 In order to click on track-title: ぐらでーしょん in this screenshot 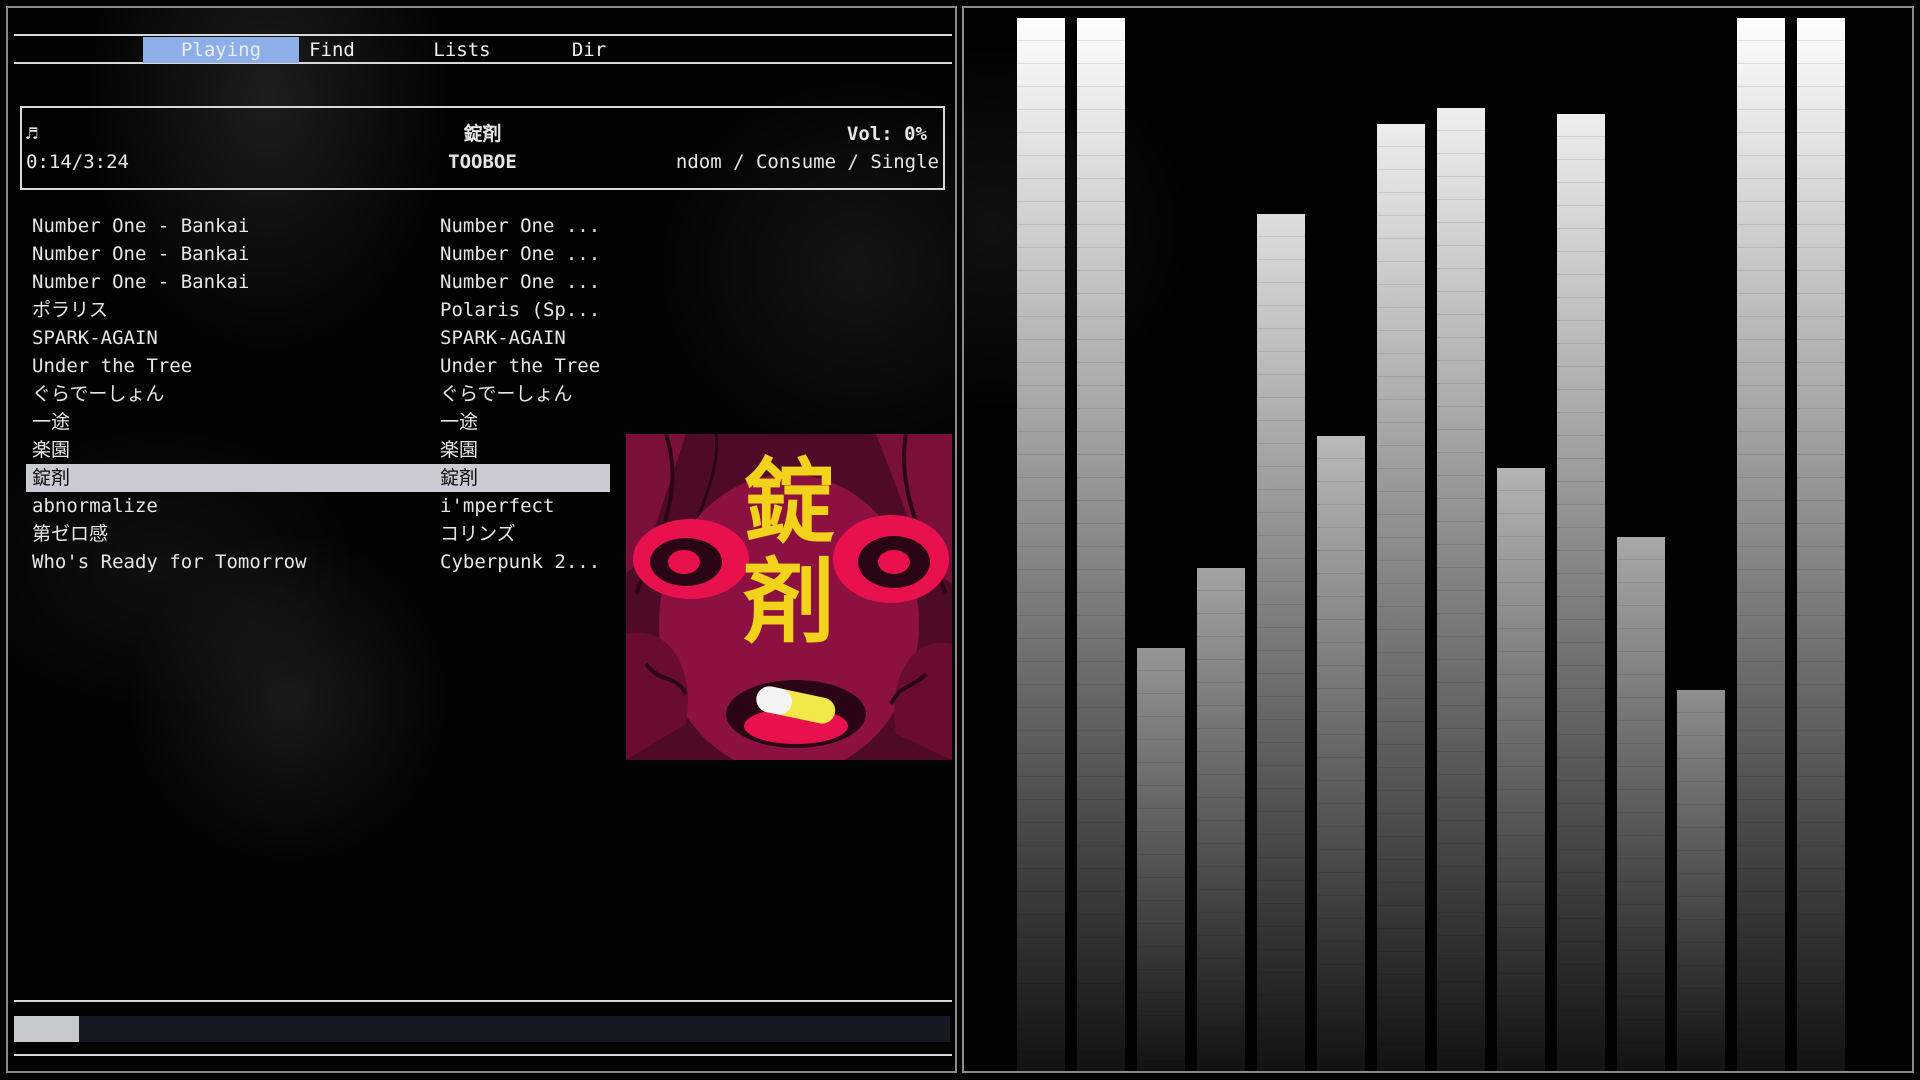, I will do `click(98, 394)`.